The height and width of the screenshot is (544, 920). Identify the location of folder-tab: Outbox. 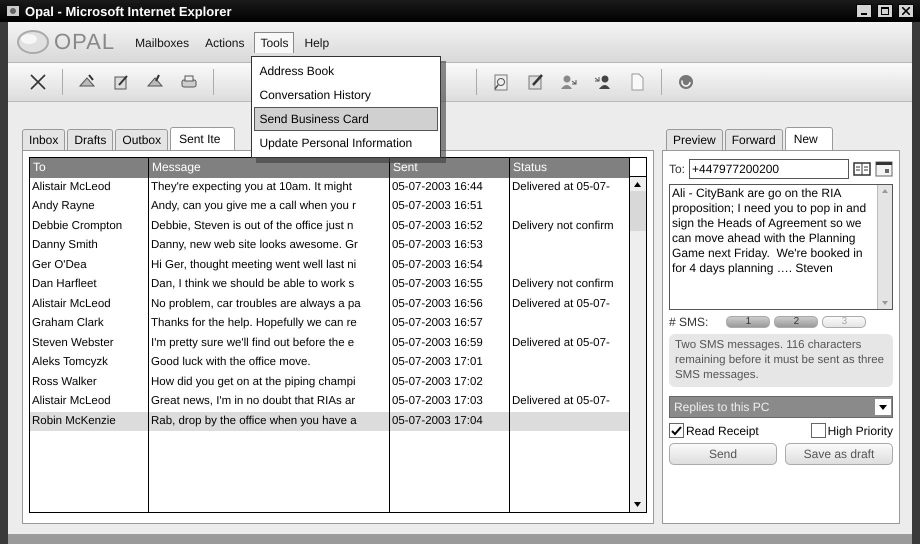
(141, 140).